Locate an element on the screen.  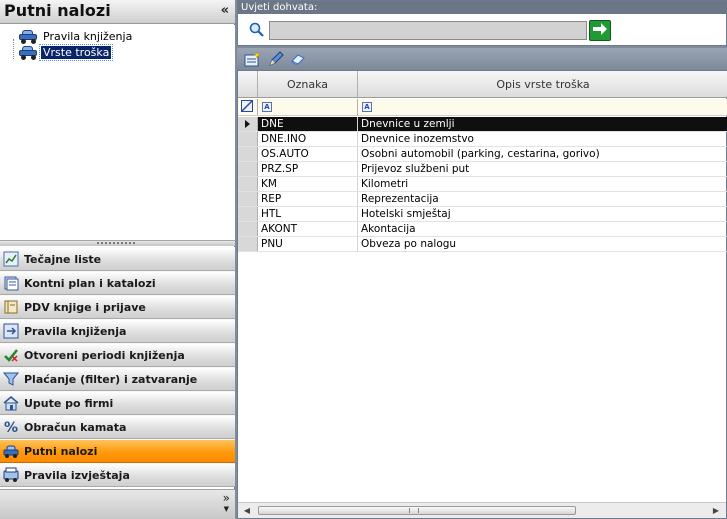
catalog-icon is located at coordinates (11, 283).